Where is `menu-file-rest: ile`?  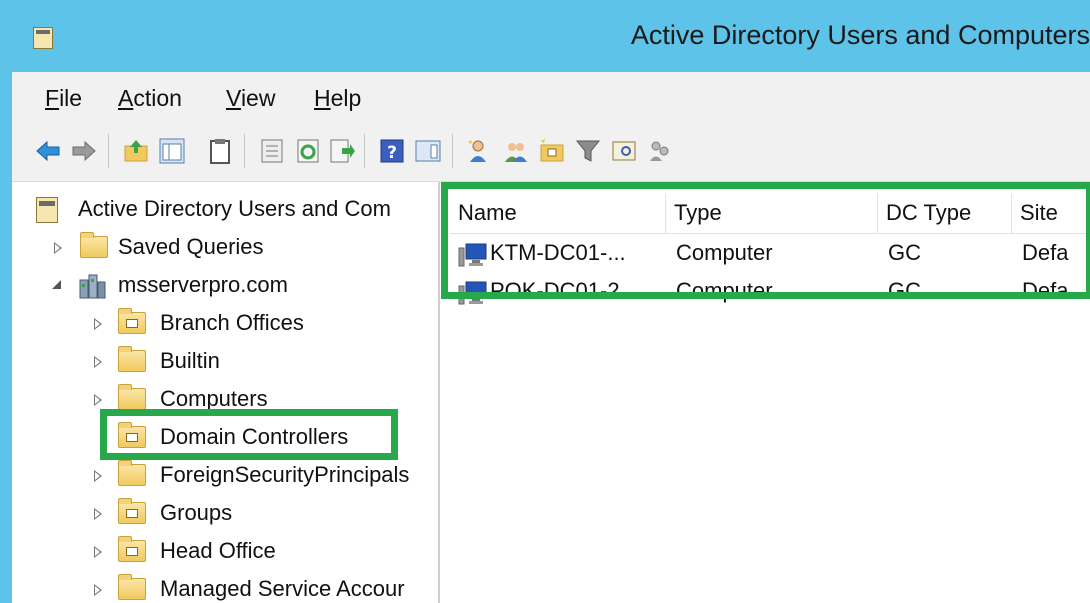
menu-file-rest: ile is located at coordinates (71, 98).